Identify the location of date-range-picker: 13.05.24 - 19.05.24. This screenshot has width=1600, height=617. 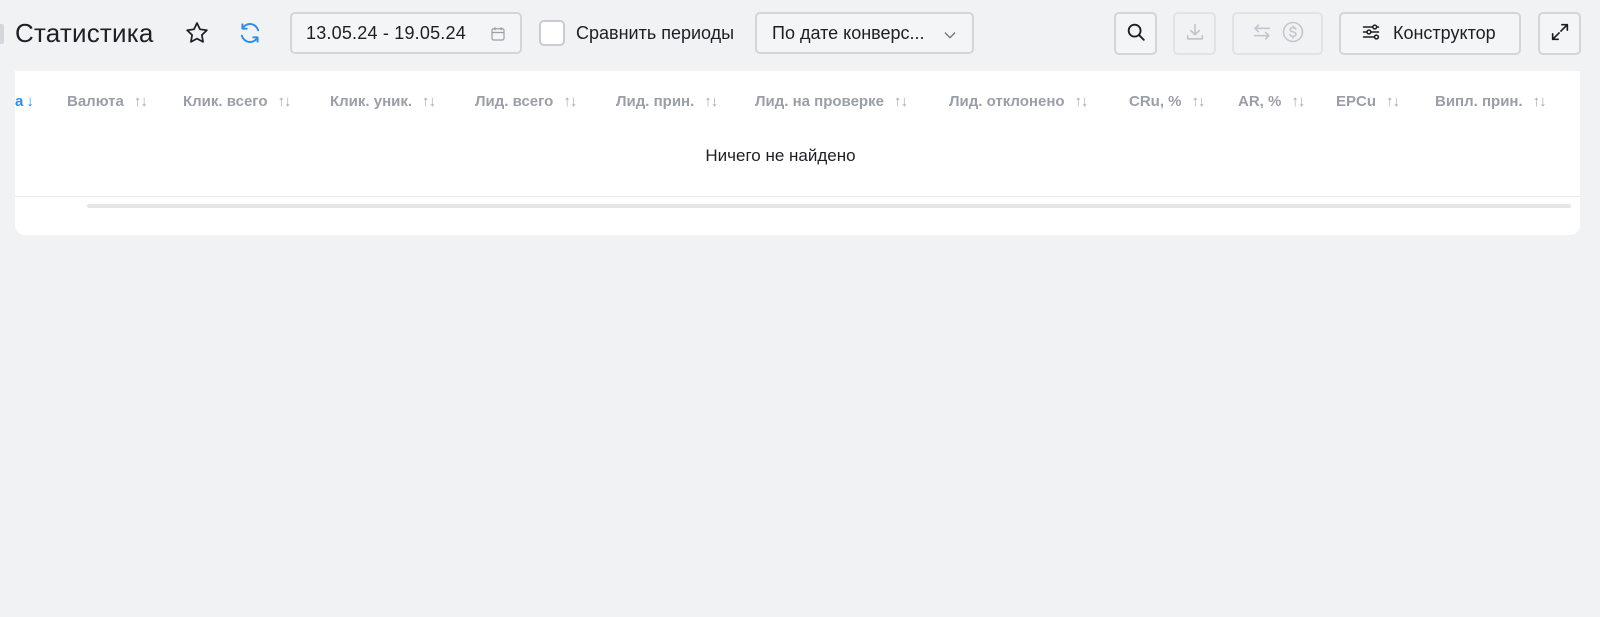
(406, 33).